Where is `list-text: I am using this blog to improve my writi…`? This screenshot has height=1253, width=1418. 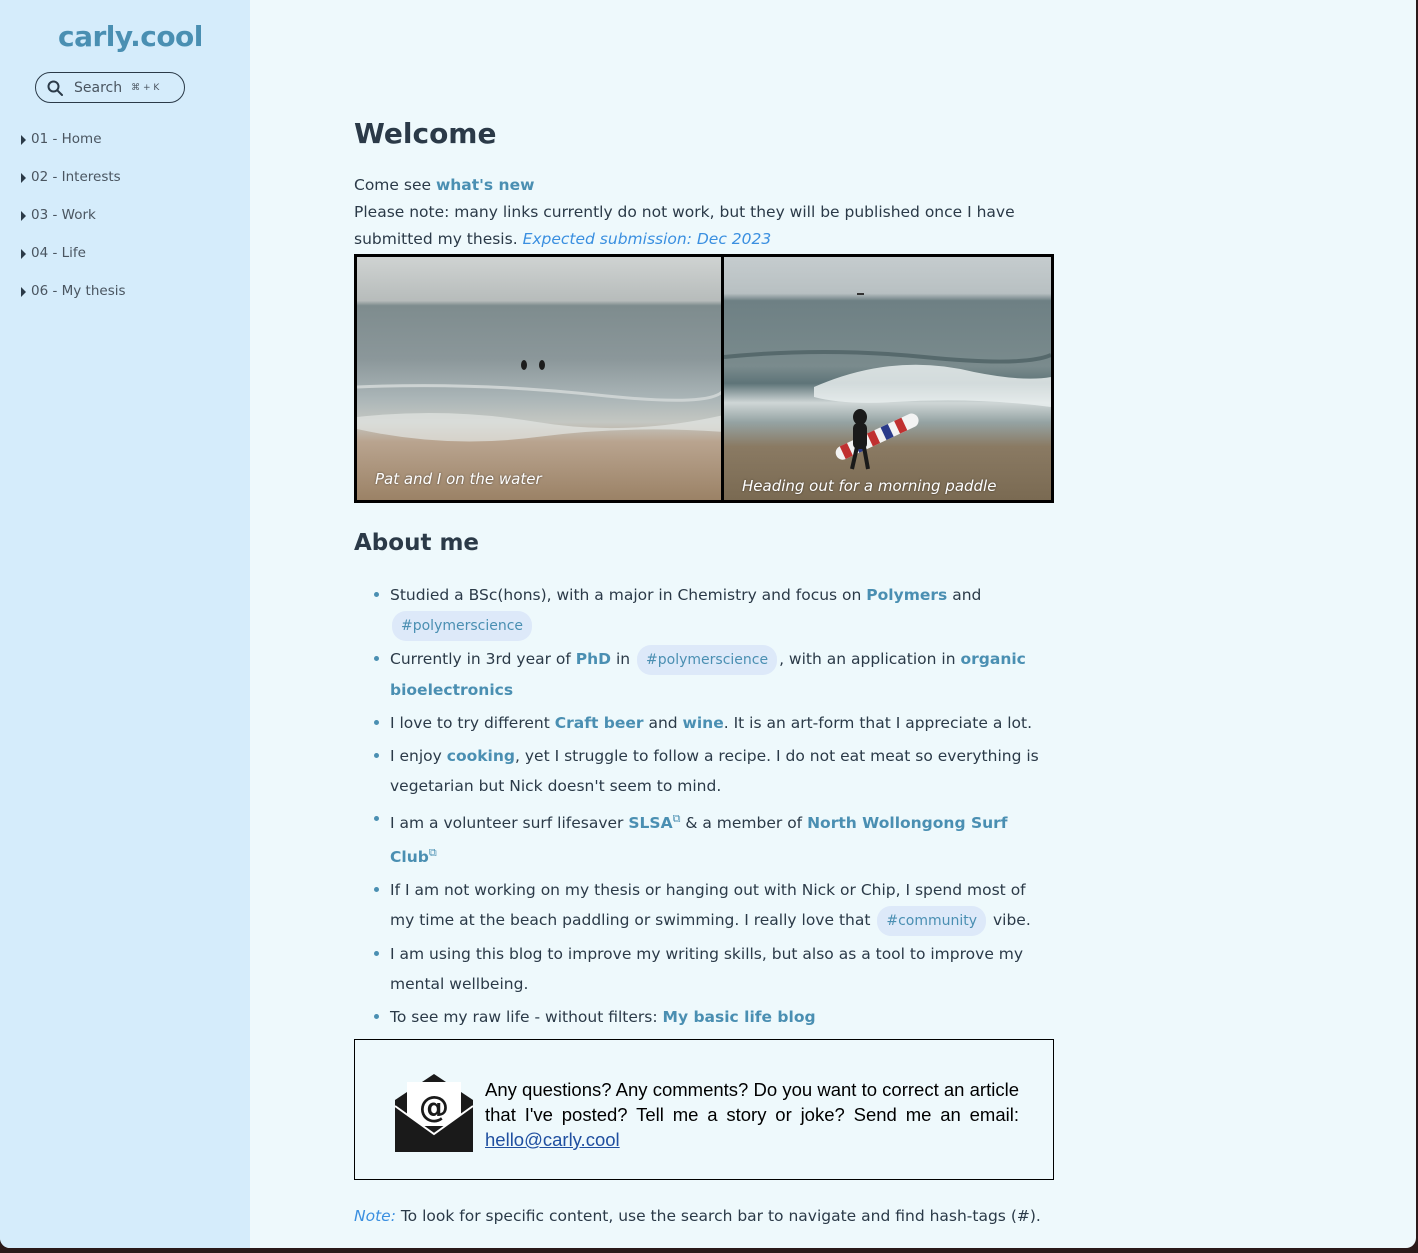
list-text: I am using this blog to improve my writi… is located at coordinates (707, 969).